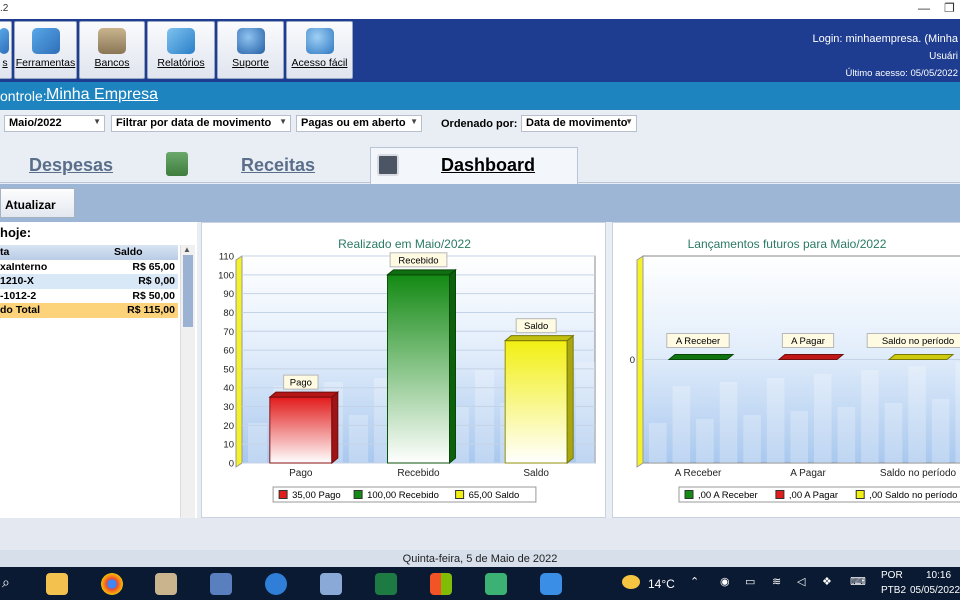 The height and width of the screenshot is (600, 960). I want to click on account-balance: R$ 65,00, so click(153, 266).